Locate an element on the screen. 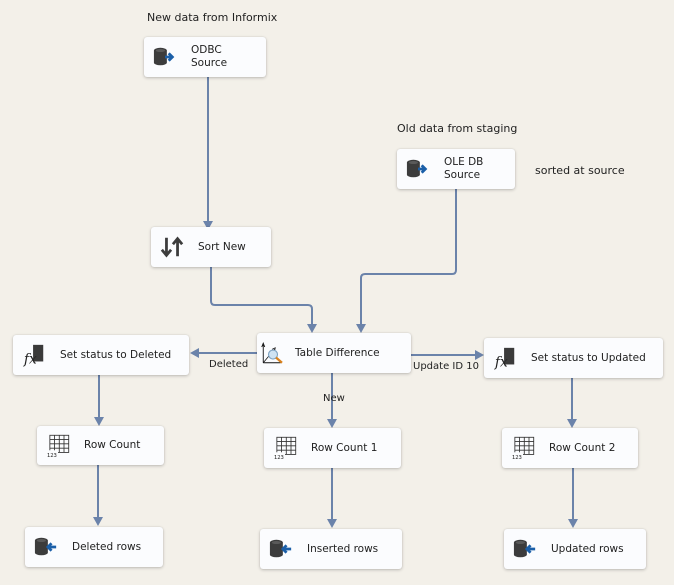 The width and height of the screenshot is (674, 585). node-oledb-source: OLE DB Source is located at coordinates (456, 169).